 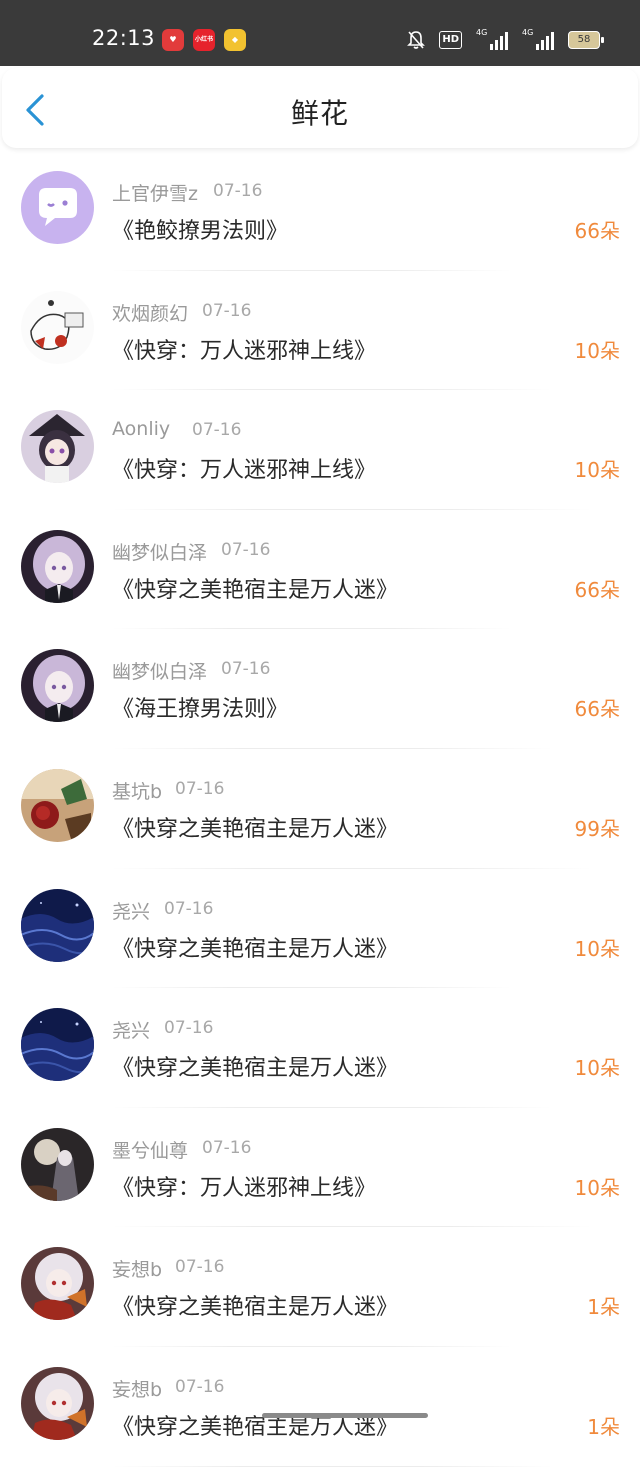 What do you see at coordinates (150, 1149) in the screenshot?
I see `user-name: 墨兮仙尊` at bounding box center [150, 1149].